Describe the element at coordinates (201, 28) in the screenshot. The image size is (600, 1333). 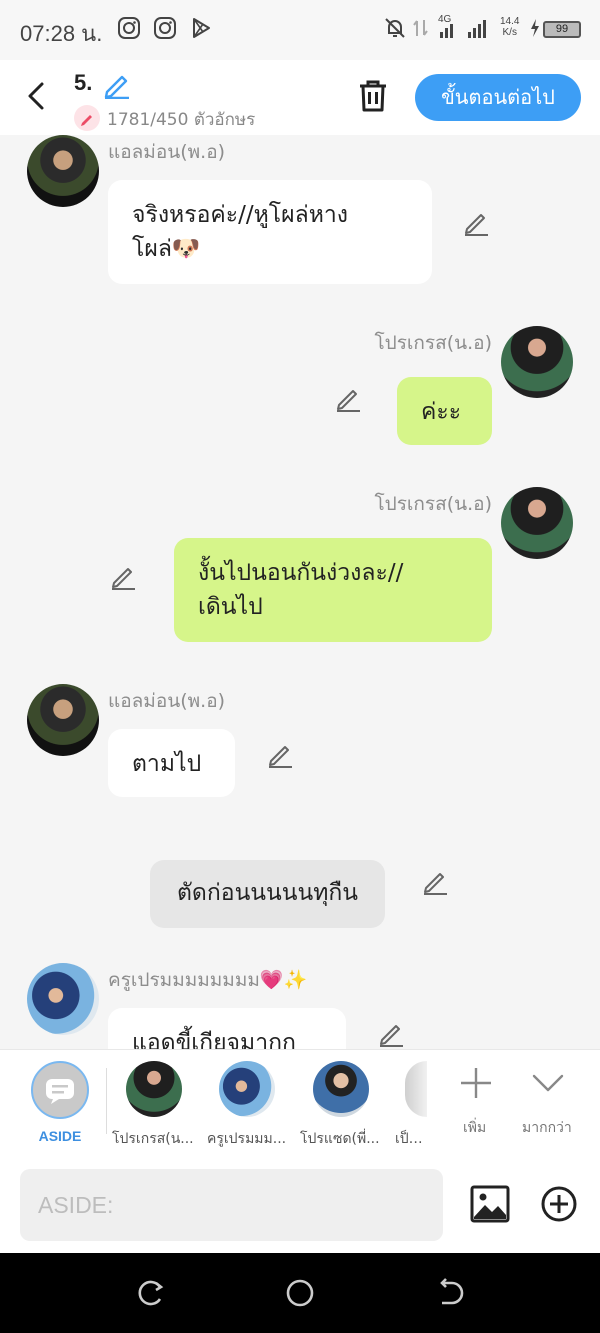
I see `play-store-icon` at that location.